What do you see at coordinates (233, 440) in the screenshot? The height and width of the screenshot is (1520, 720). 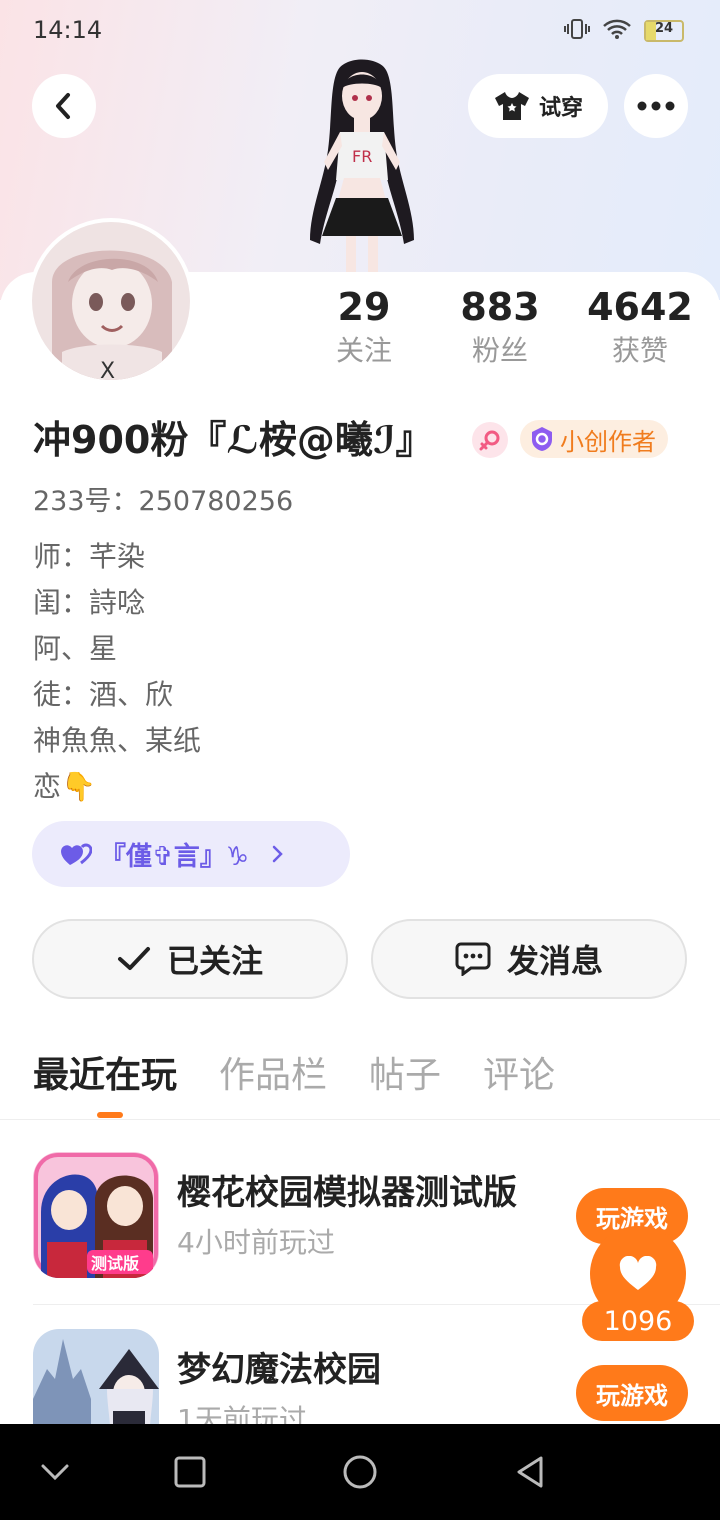 I see `nickname: 冲900粉『ℒ桉@曦ℐ』` at bounding box center [233, 440].